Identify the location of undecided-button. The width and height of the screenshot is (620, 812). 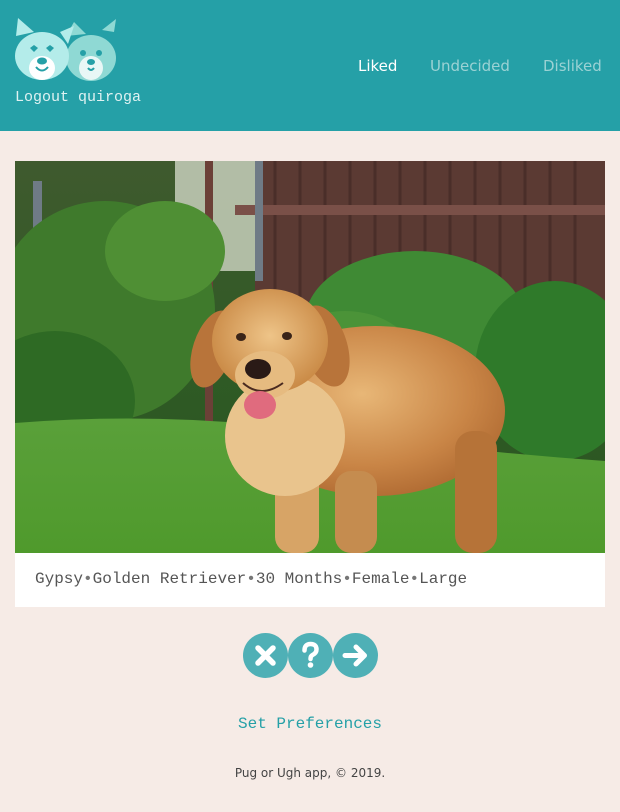
(310, 655).